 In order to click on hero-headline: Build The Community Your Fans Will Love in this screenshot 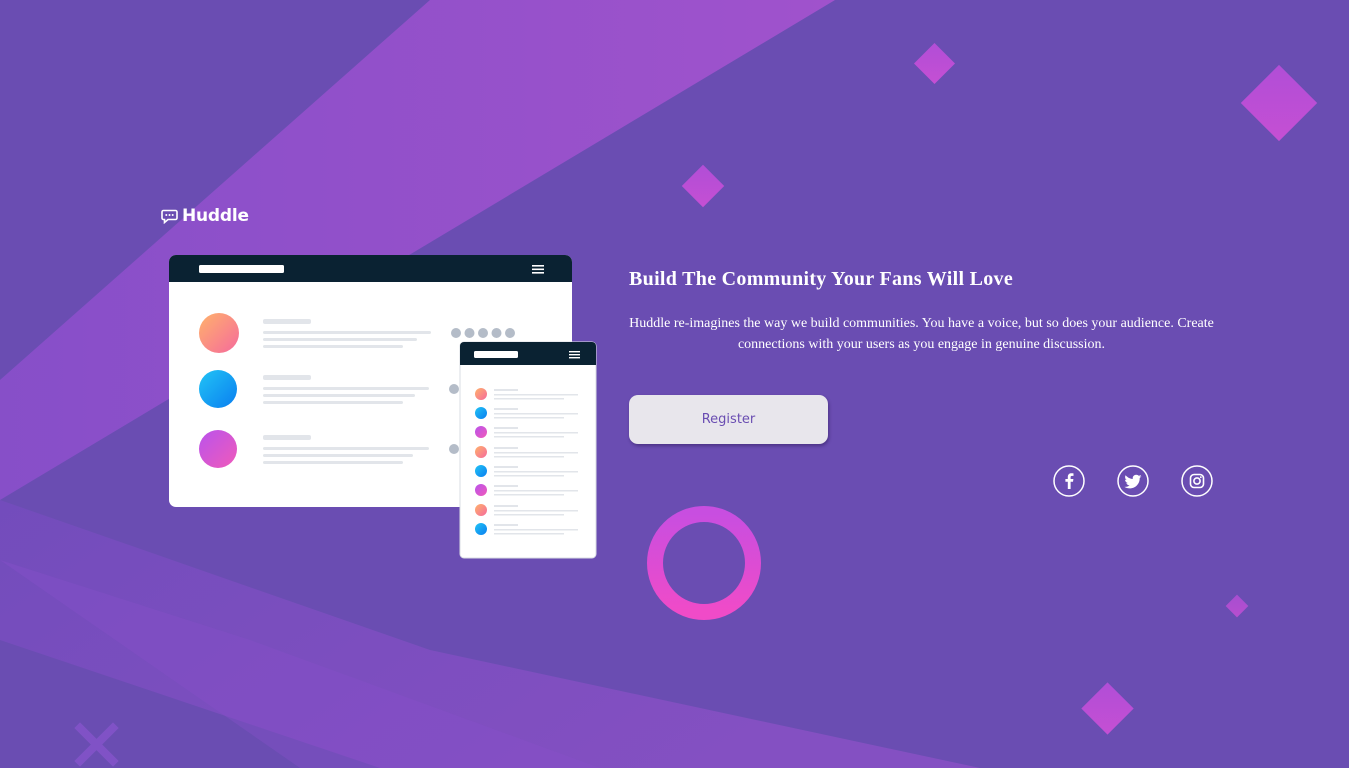, I will do `click(821, 279)`.